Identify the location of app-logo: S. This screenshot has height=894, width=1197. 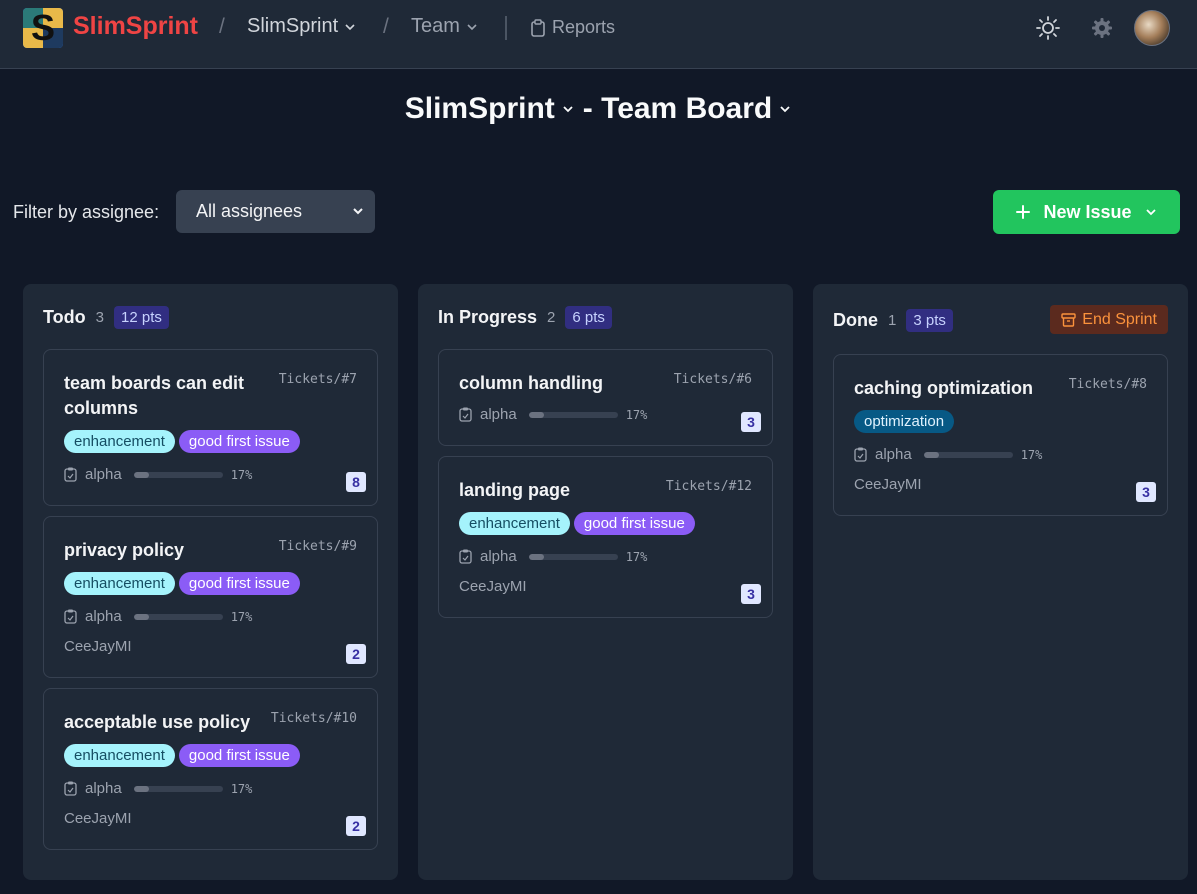
(43, 28).